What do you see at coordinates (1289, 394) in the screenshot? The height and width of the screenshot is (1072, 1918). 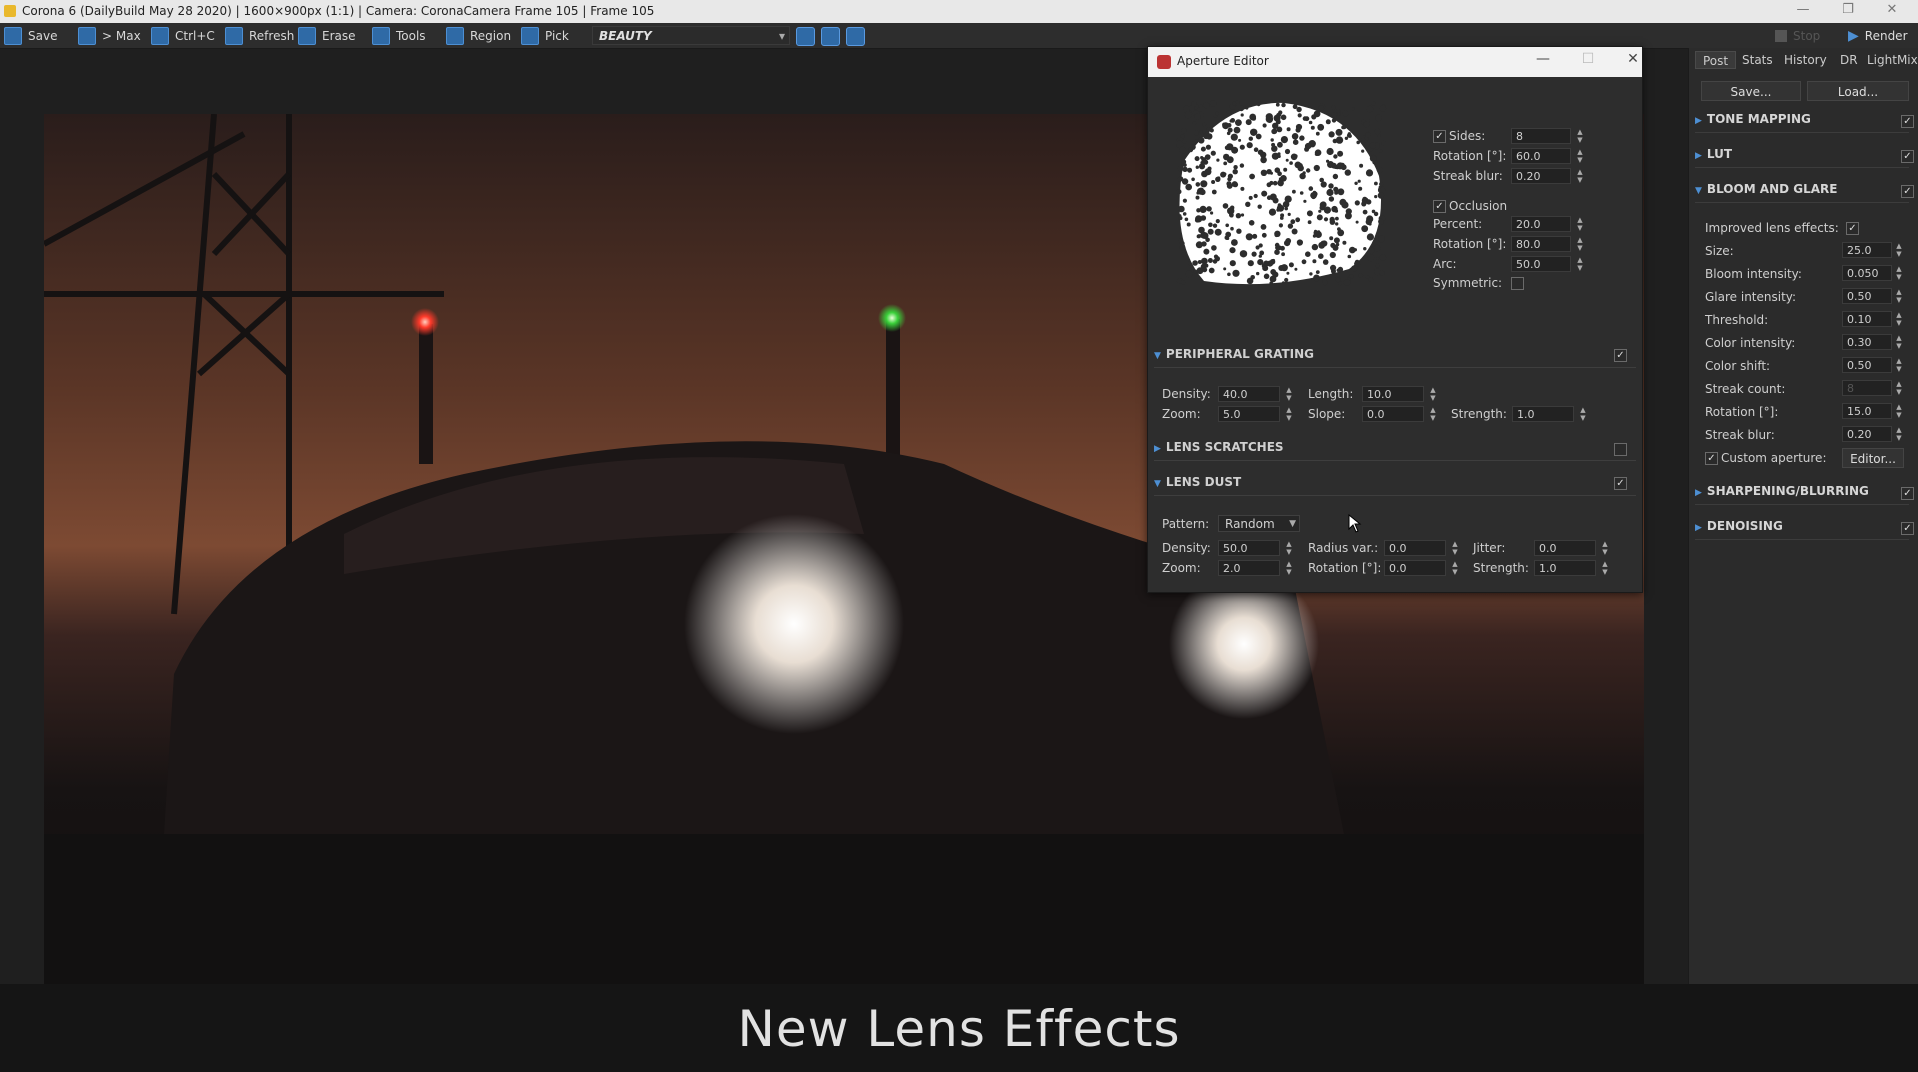 I see `pg-density-spinner-icon: ▲ ▼` at bounding box center [1289, 394].